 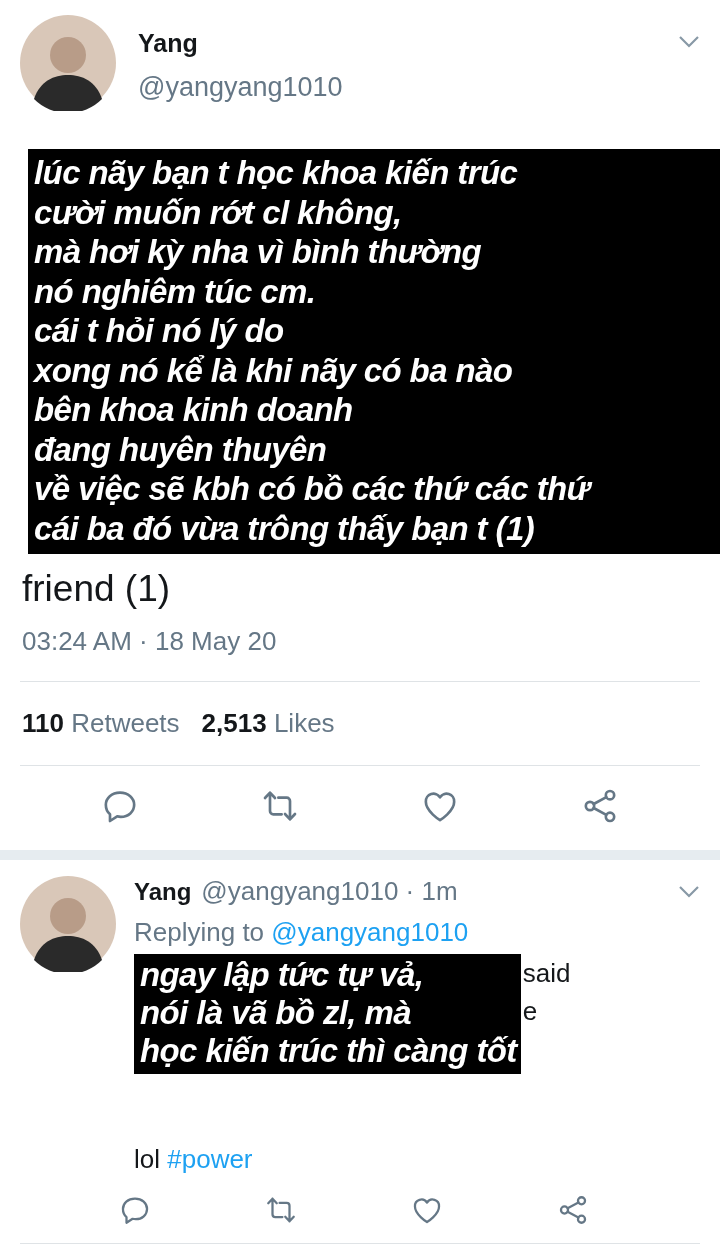 I want to click on user-handle: @yangyang1010, so click(x=241, y=87).